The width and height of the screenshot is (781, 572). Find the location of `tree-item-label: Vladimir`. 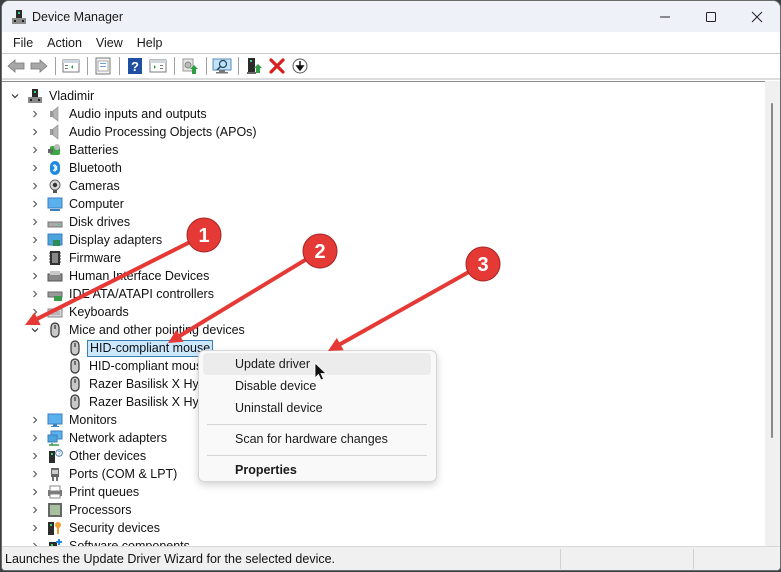

tree-item-label: Vladimir is located at coordinates (72, 95).